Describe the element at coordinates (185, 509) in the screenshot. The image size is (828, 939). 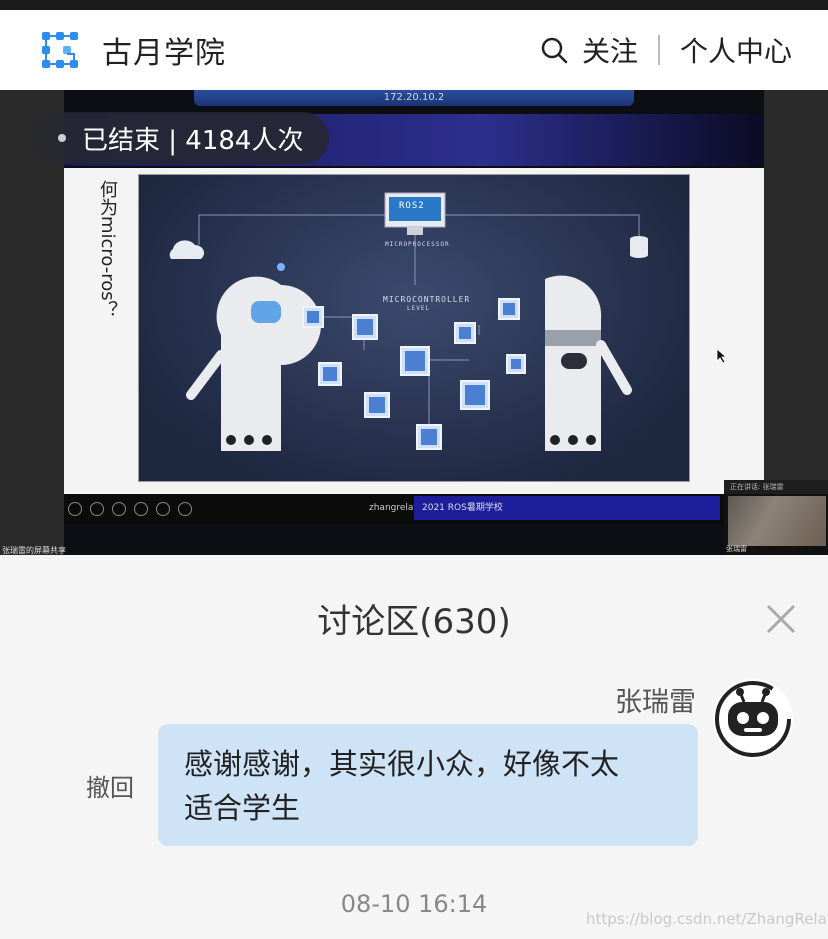
I see `more-button` at that location.